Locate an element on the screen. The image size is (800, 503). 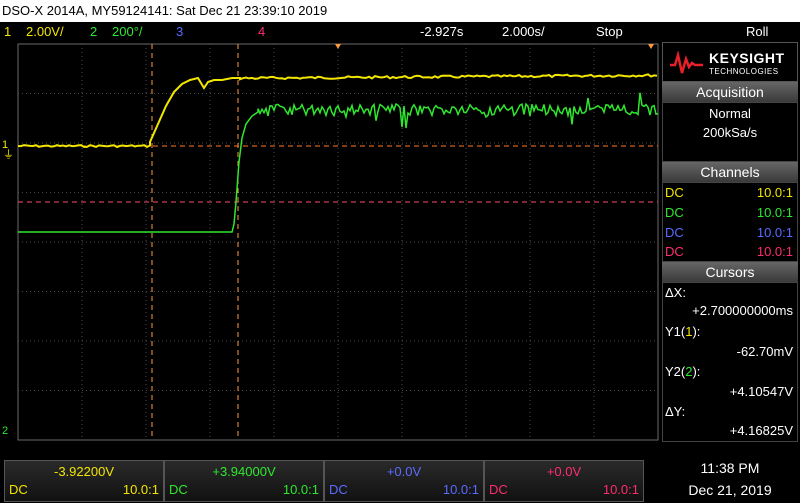
cursor-y2-value: +4.10547V is located at coordinates (761, 391).